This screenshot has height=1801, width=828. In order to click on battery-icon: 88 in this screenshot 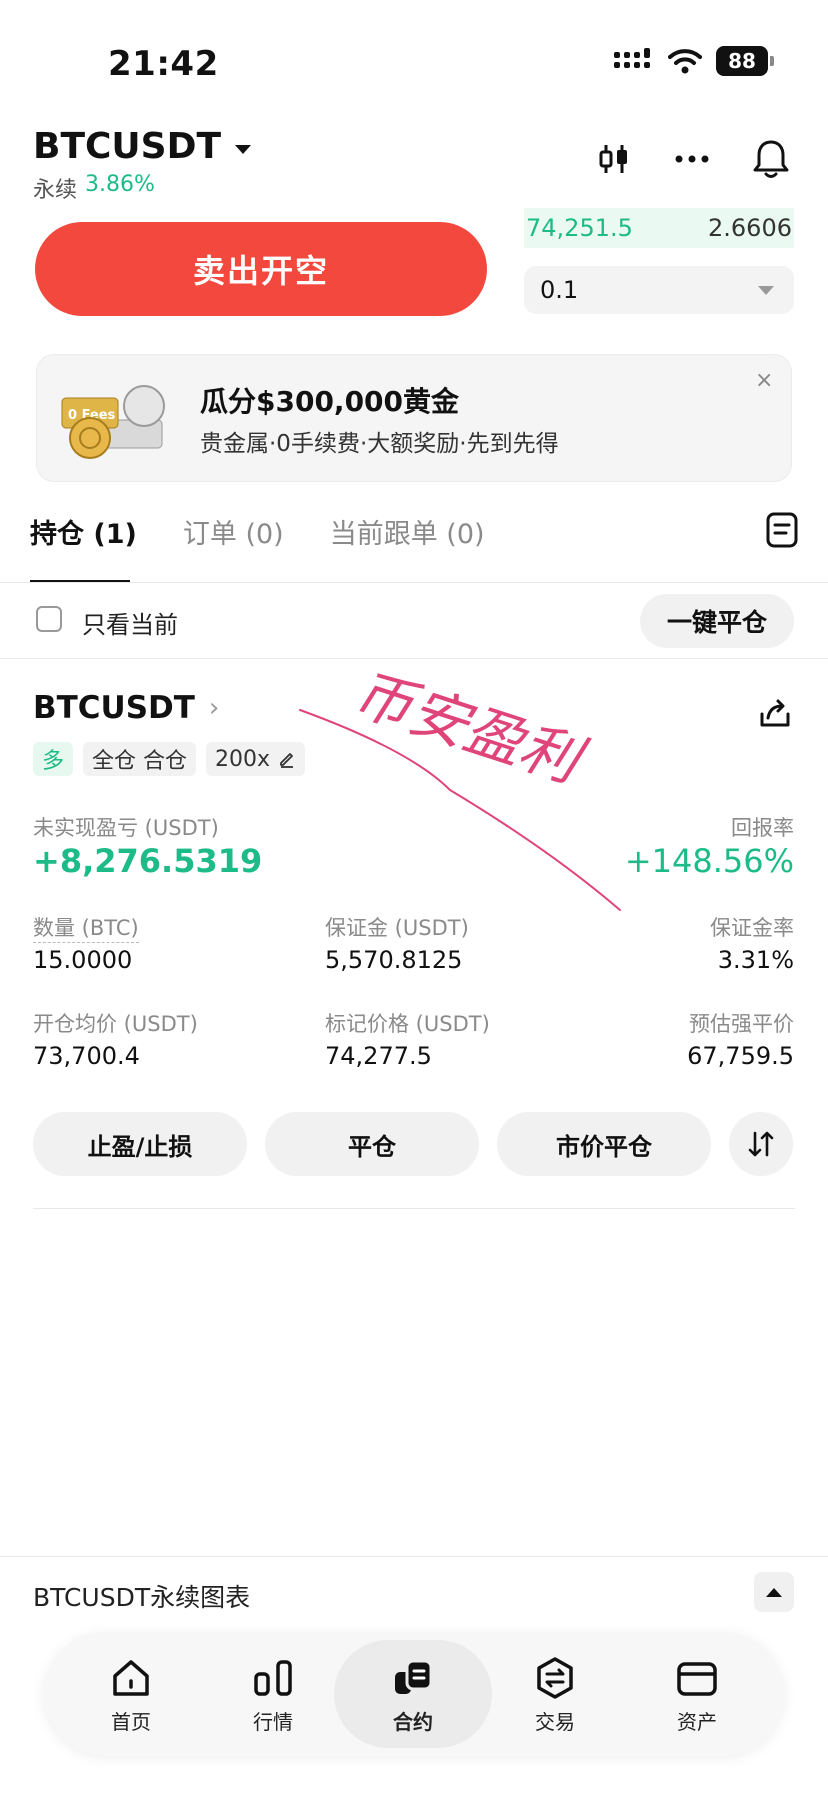, I will do `click(745, 61)`.